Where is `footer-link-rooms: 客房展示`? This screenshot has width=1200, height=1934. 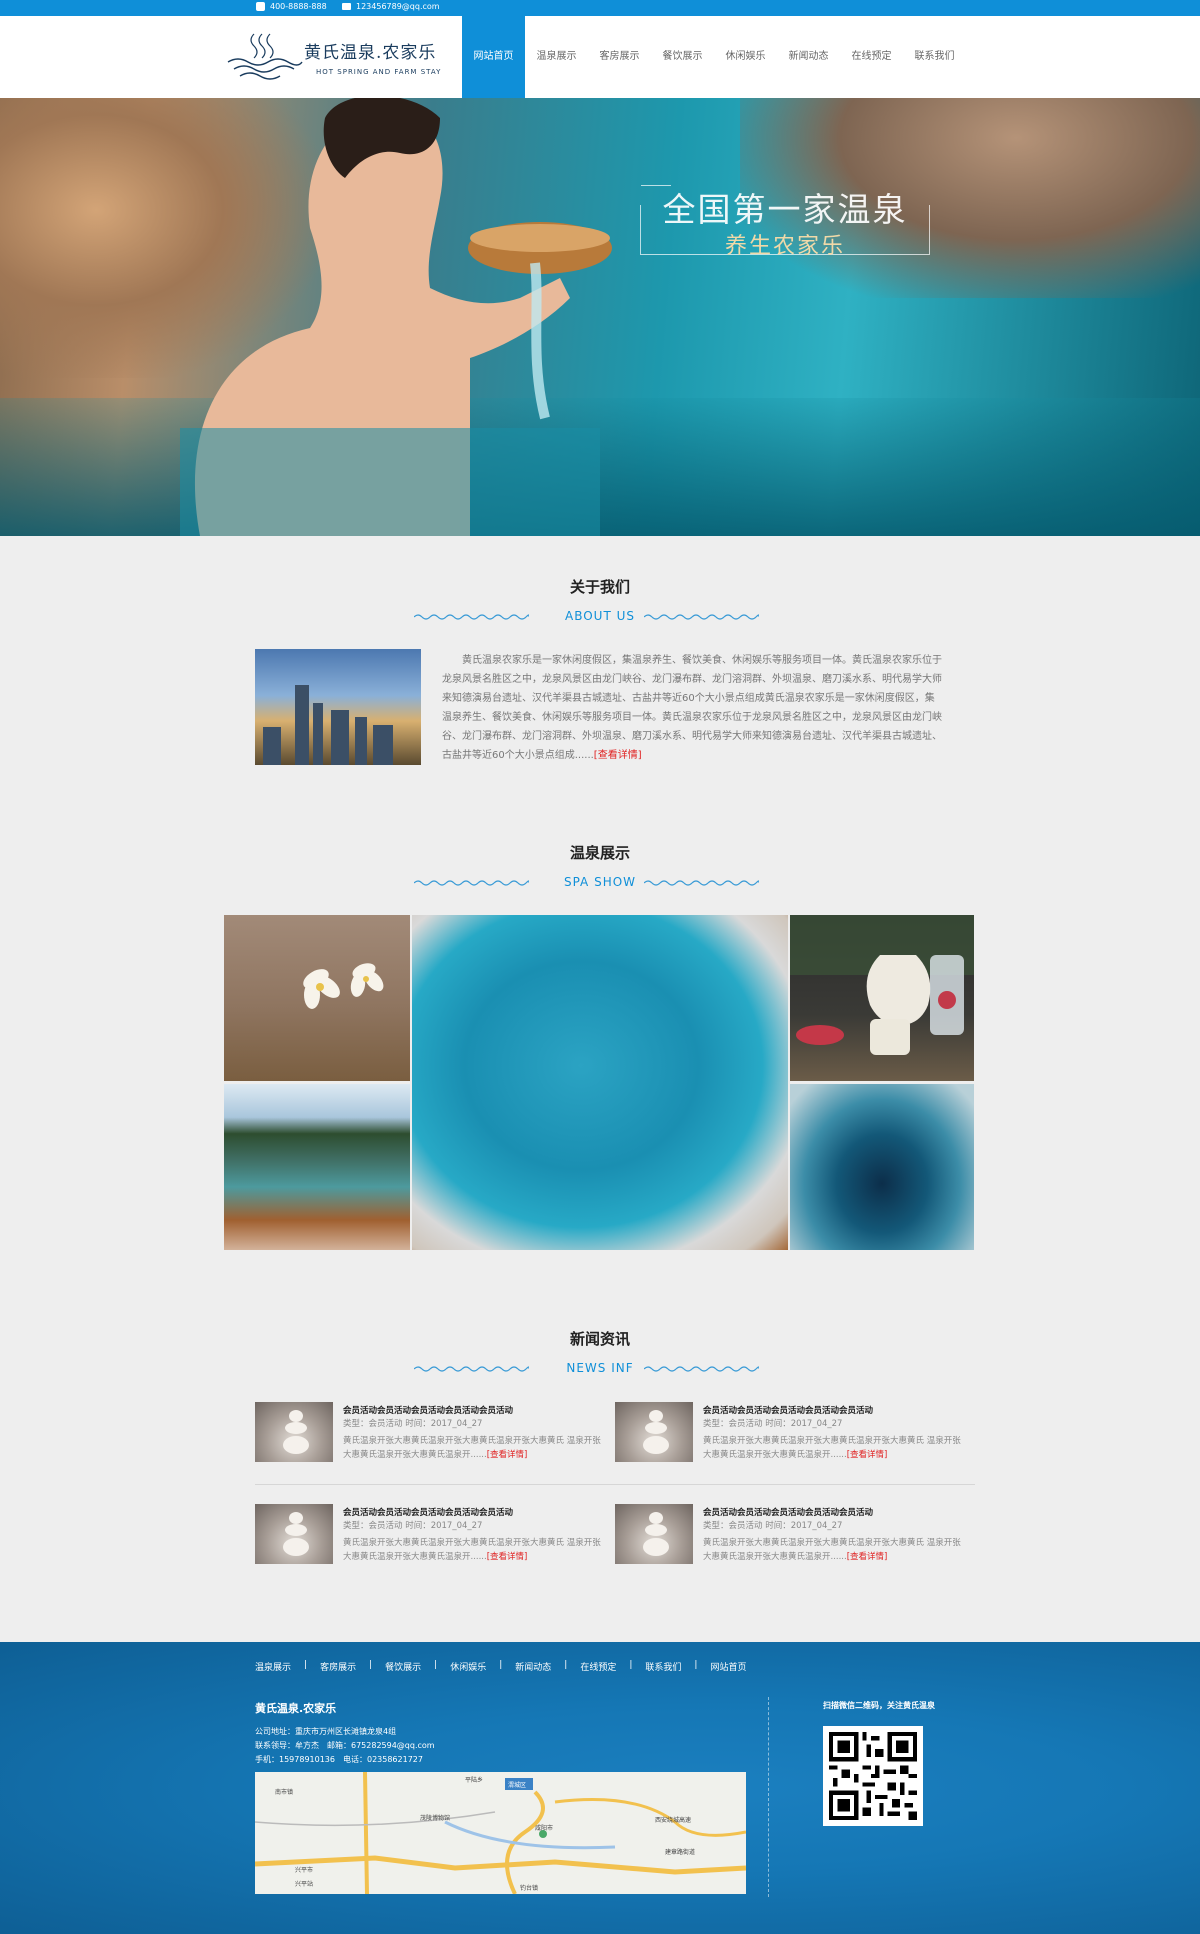
footer-link-rooms: 客房展示 is located at coordinates (338, 1666).